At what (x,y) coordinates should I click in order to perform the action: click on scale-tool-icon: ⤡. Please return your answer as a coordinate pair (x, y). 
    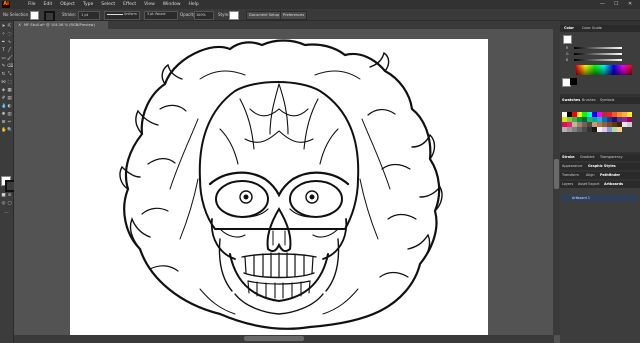
    Looking at the image, I should click on (9, 74).